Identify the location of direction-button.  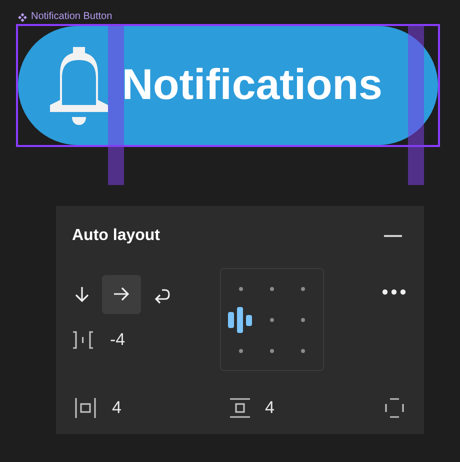
(121, 294).